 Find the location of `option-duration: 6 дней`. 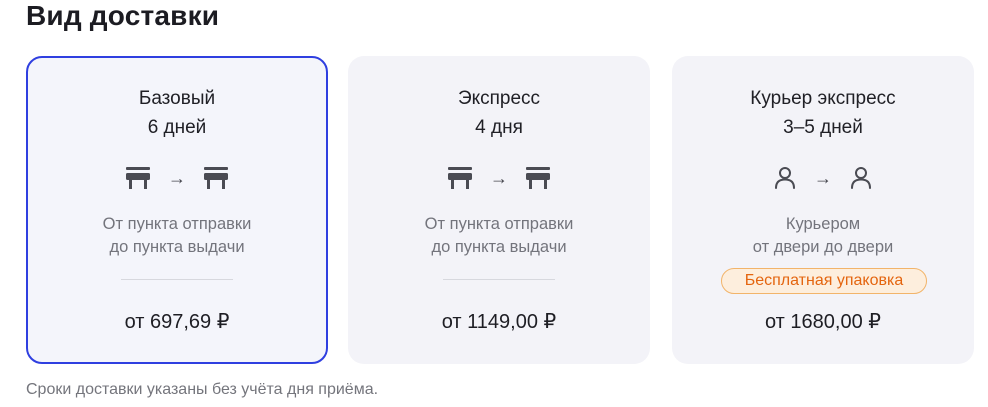

option-duration: 6 дней is located at coordinates (177, 127).